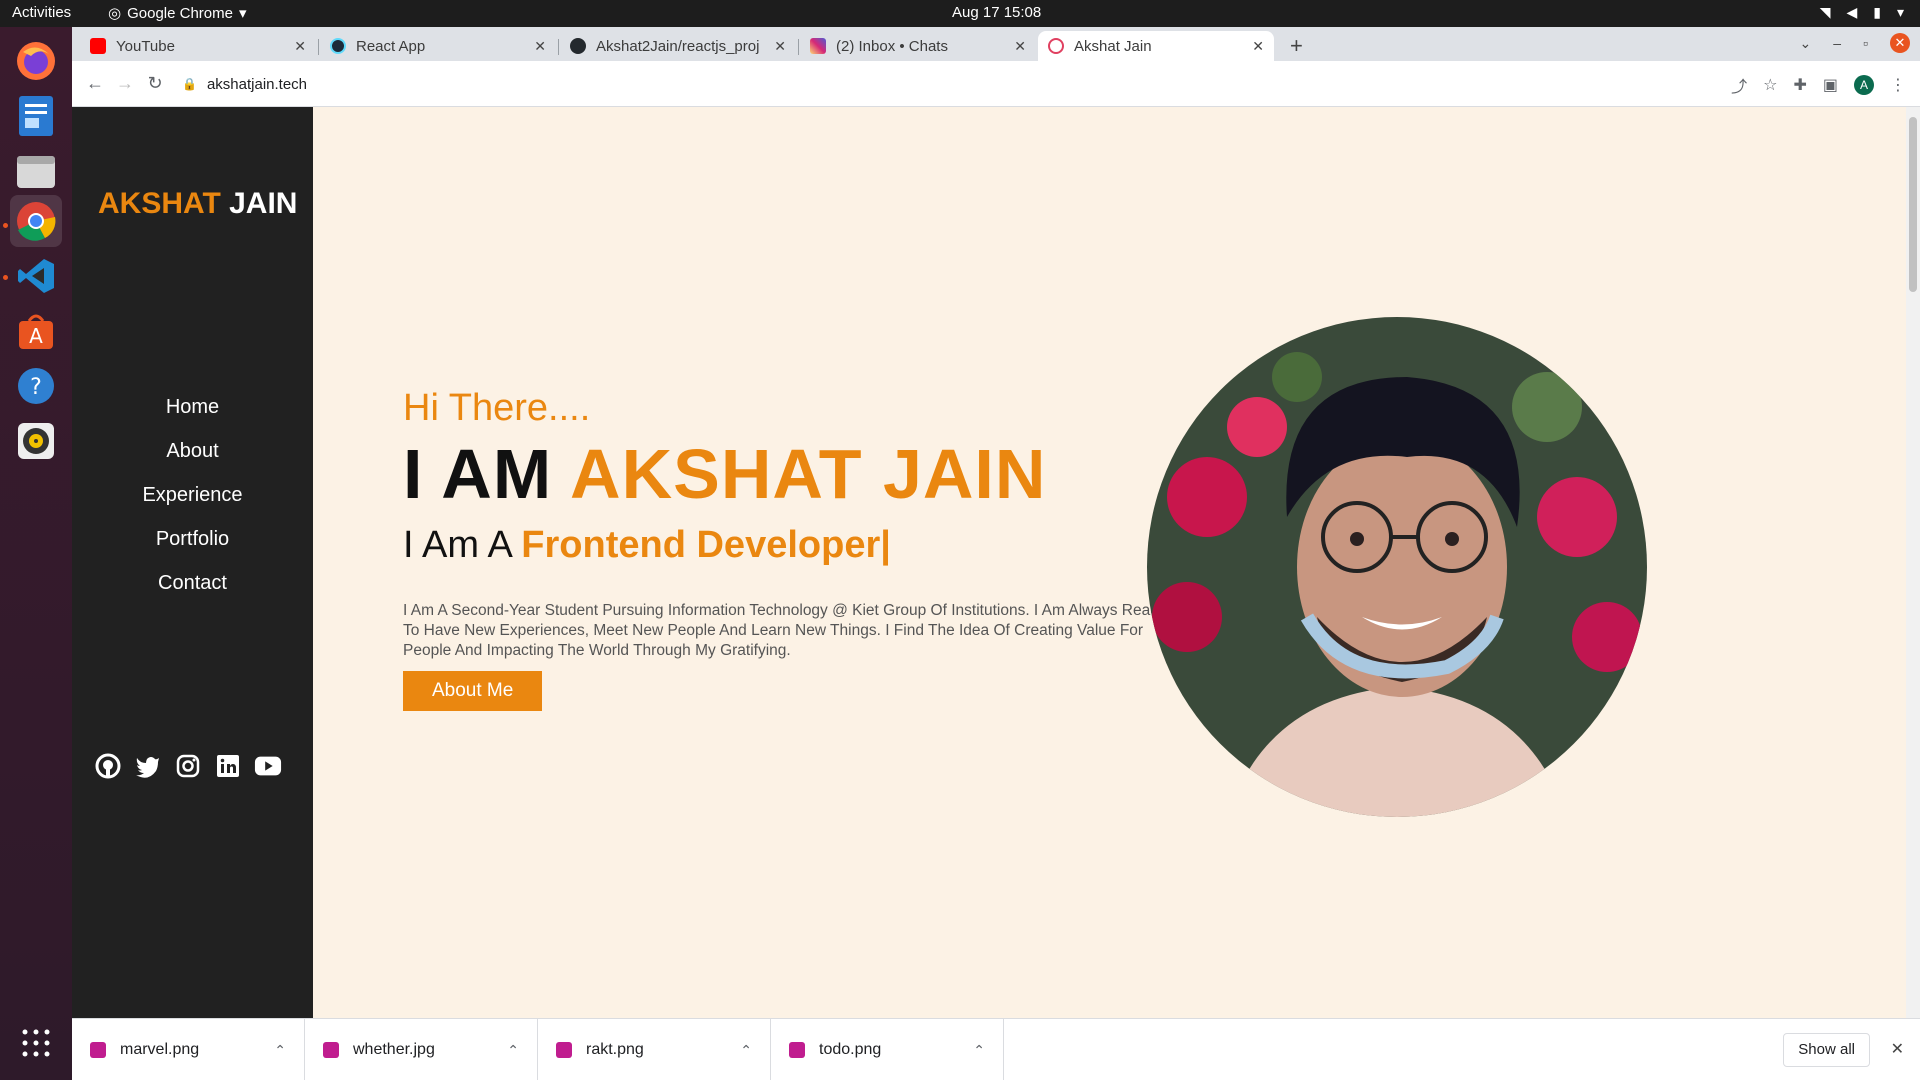 The height and width of the screenshot is (1080, 1920). Describe the element at coordinates (1852, 12) in the screenshot. I see `volume-icon: ◀` at that location.